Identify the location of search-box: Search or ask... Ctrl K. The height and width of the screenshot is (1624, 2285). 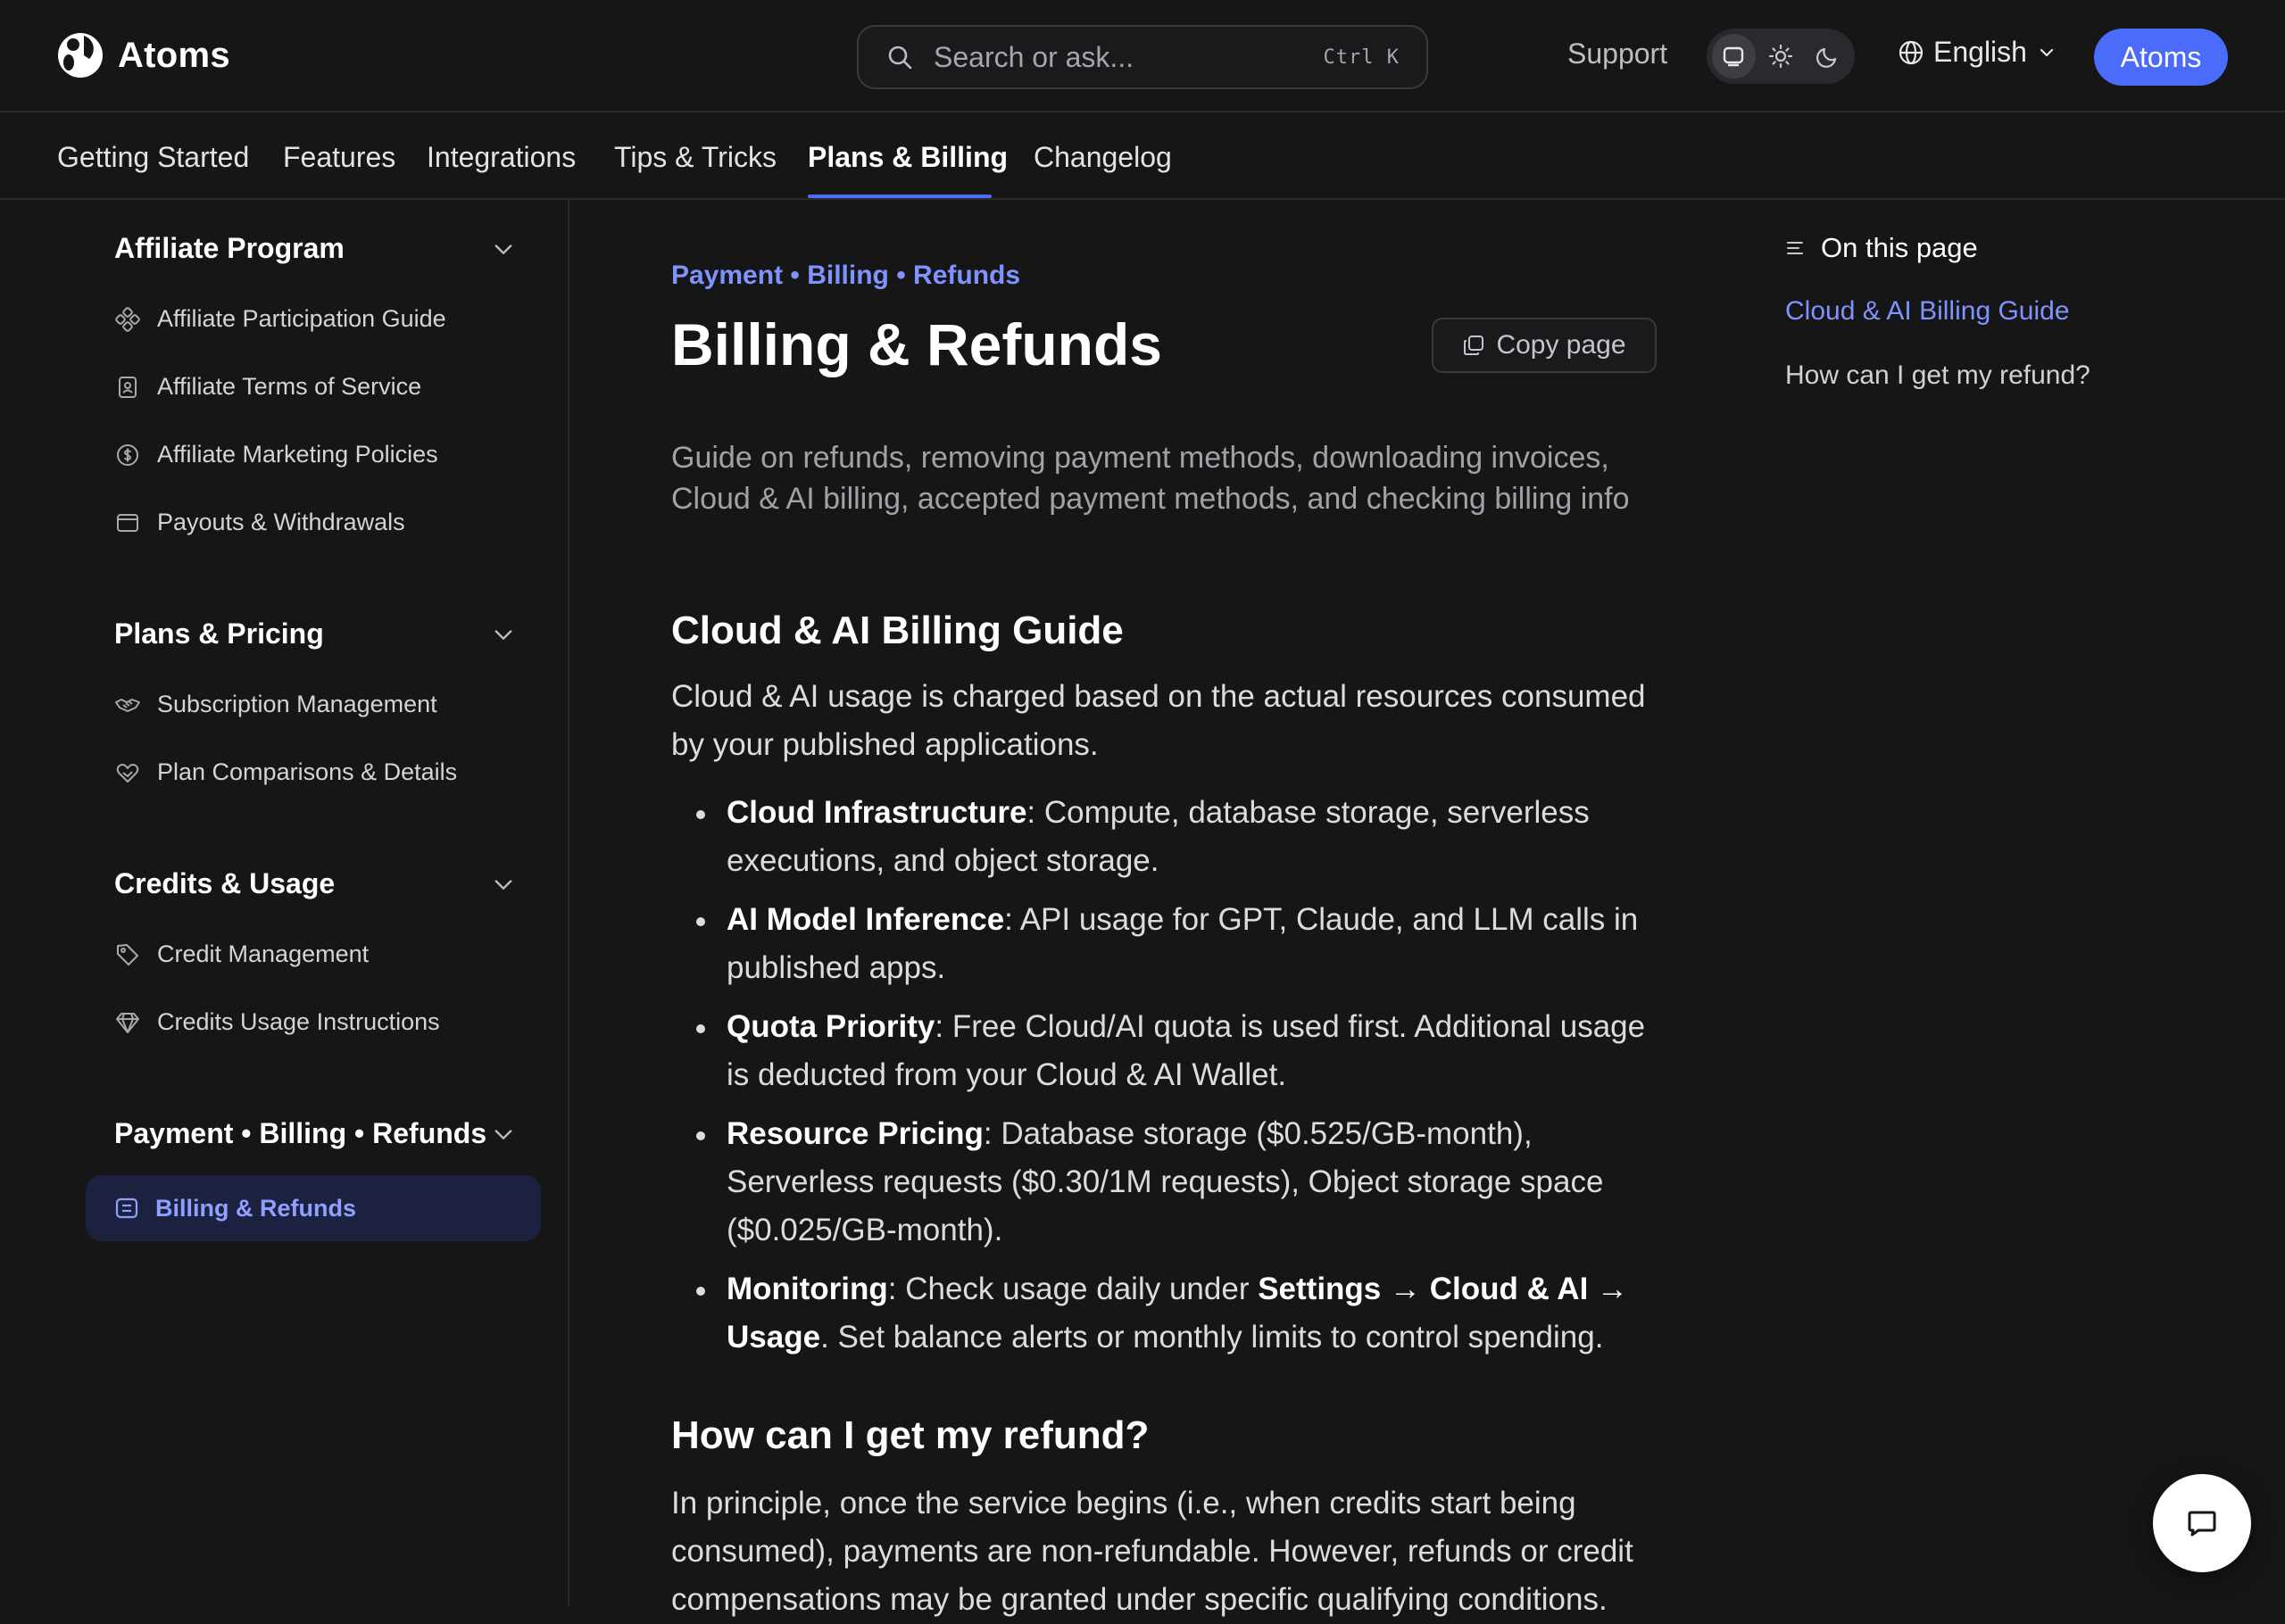
(1142, 57).